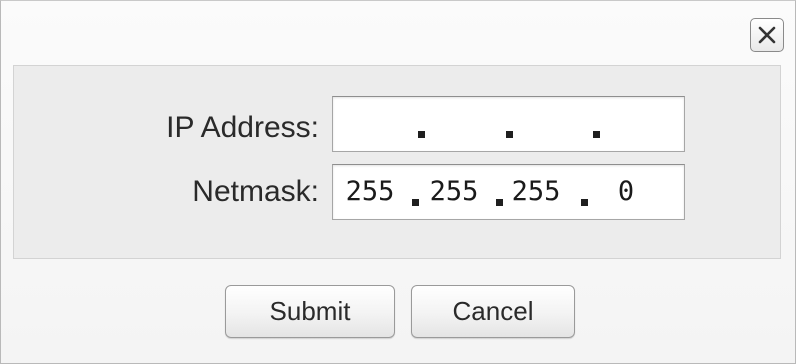 This screenshot has width=796, height=364. I want to click on ip-address-input, so click(508, 124).